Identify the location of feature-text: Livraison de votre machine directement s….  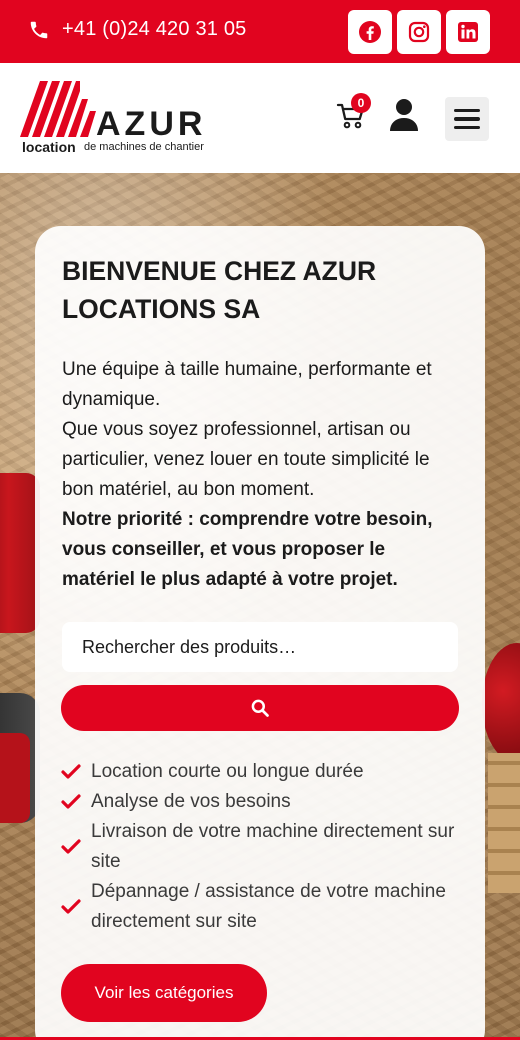
(273, 846).